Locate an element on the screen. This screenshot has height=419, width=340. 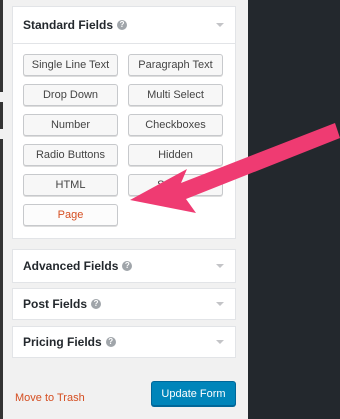
single-line-text-button: Single Line Text is located at coordinates (70, 65).